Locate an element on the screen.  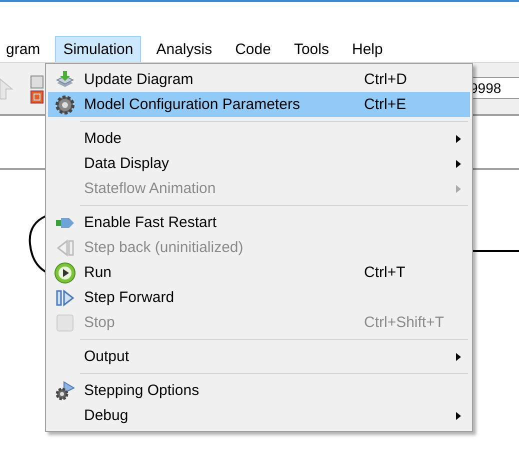
menu-bar-item: gram is located at coordinates (24, 49).